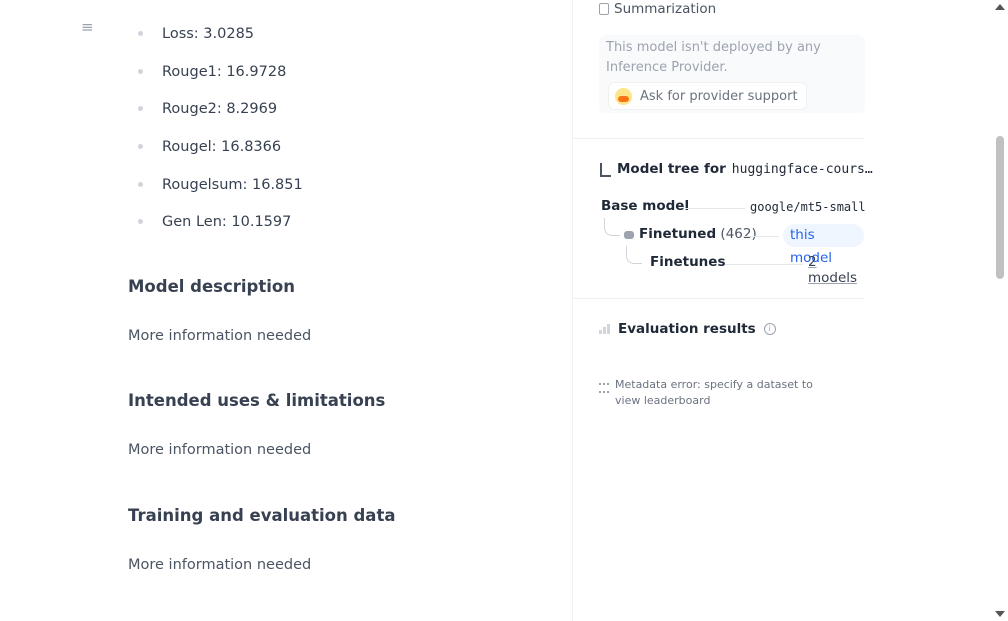 The image size is (1008, 621). What do you see at coordinates (719, 96) in the screenshot?
I see `ask-provider-label: Ask for provider support` at bounding box center [719, 96].